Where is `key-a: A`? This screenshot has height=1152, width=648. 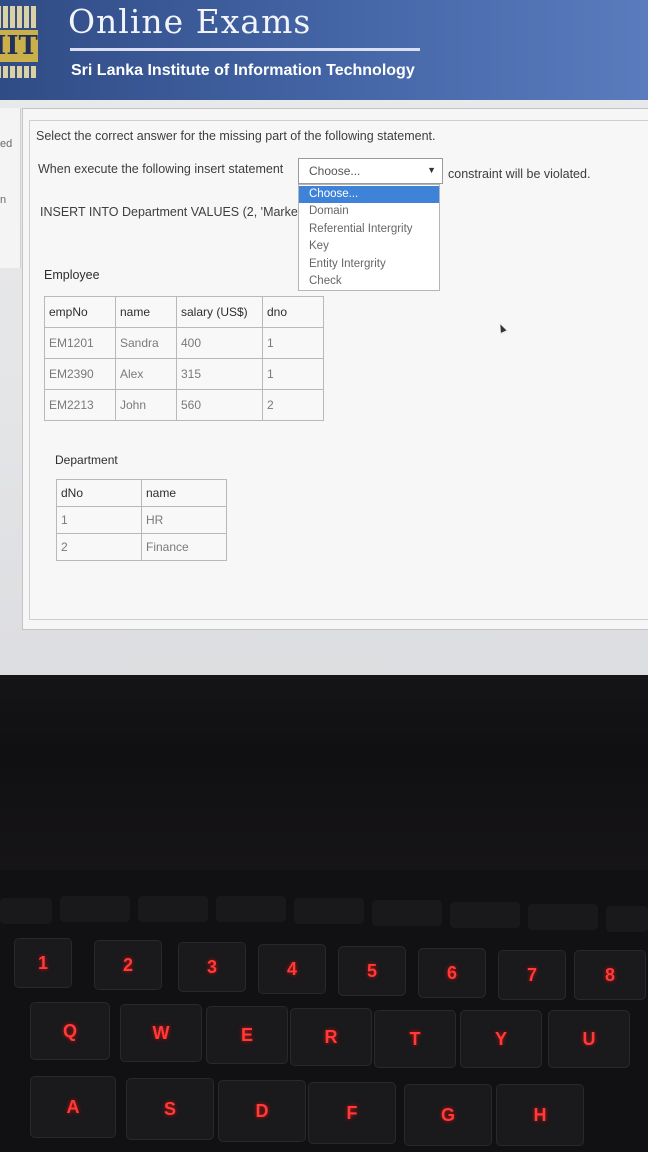 key-a: A is located at coordinates (73, 1107).